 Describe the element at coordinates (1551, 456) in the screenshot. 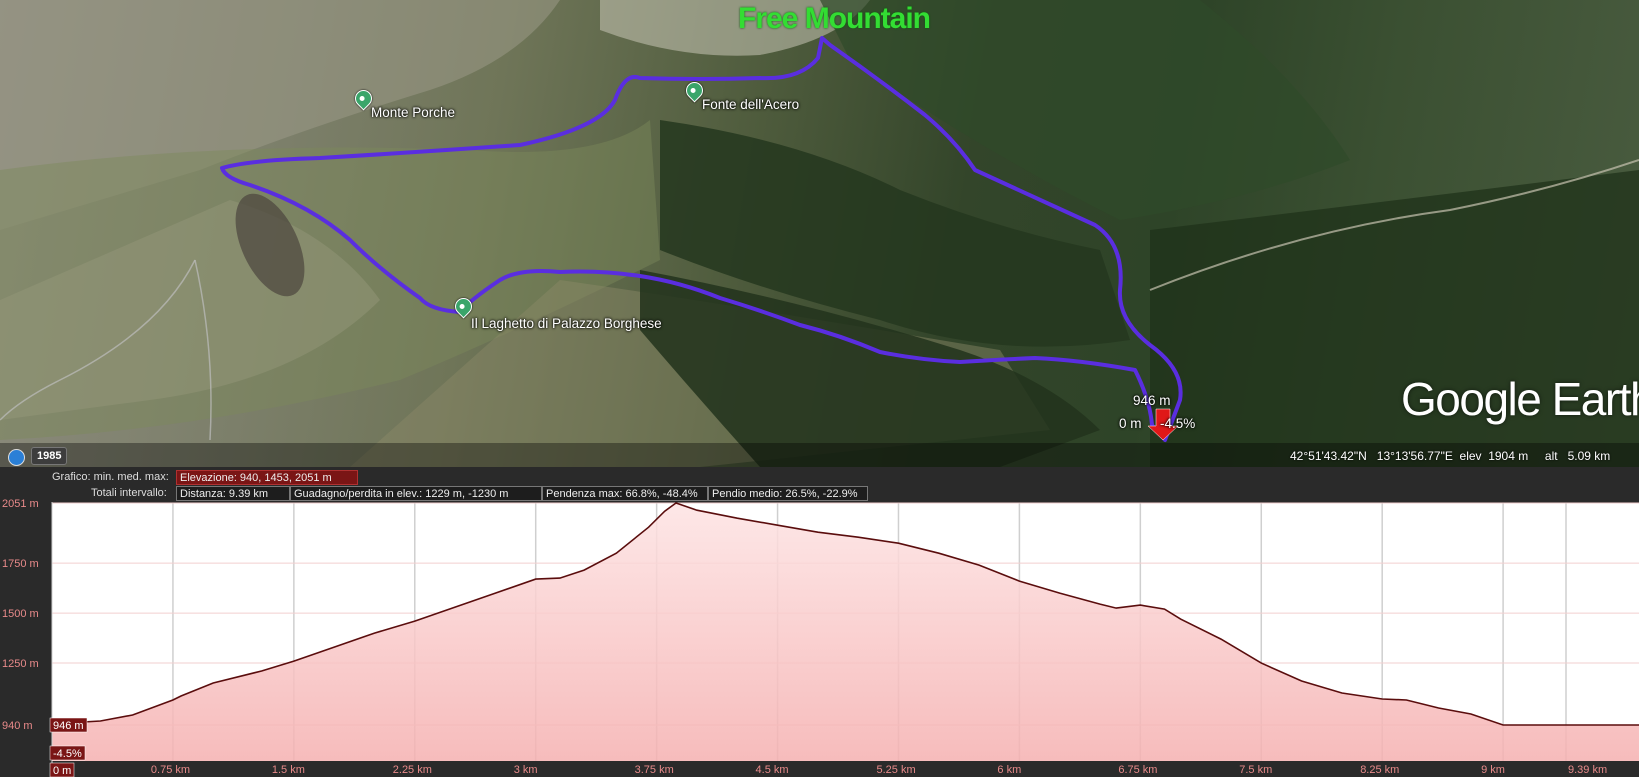

I see `alt-label: alt` at that location.